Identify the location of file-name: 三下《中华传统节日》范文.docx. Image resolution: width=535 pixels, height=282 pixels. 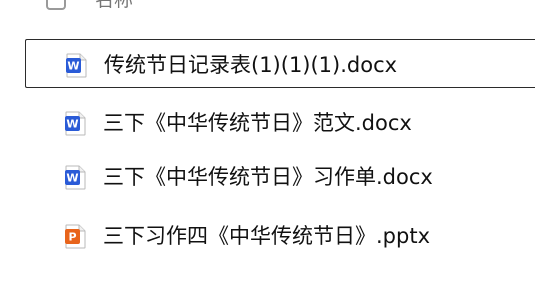
(257, 123).